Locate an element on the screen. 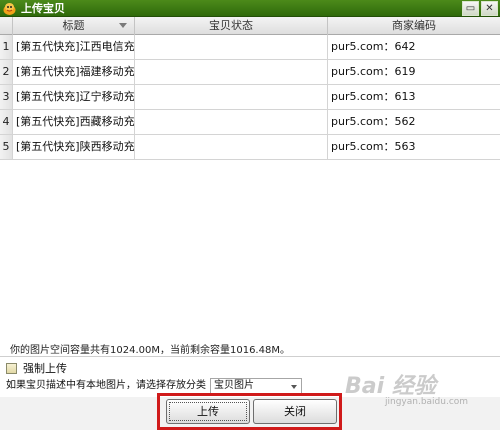 This screenshot has width=500, height=430. window-title: 上传宝贝 is located at coordinates (43, 8).